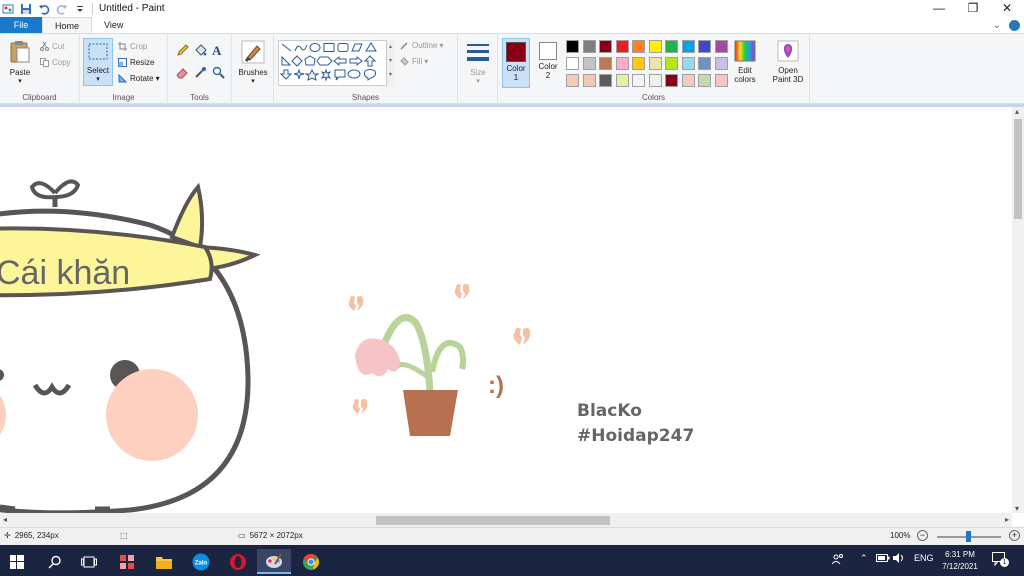 This screenshot has width=1024, height=576. What do you see at coordinates (62, 9) in the screenshot?
I see `redo-icon` at bounding box center [62, 9].